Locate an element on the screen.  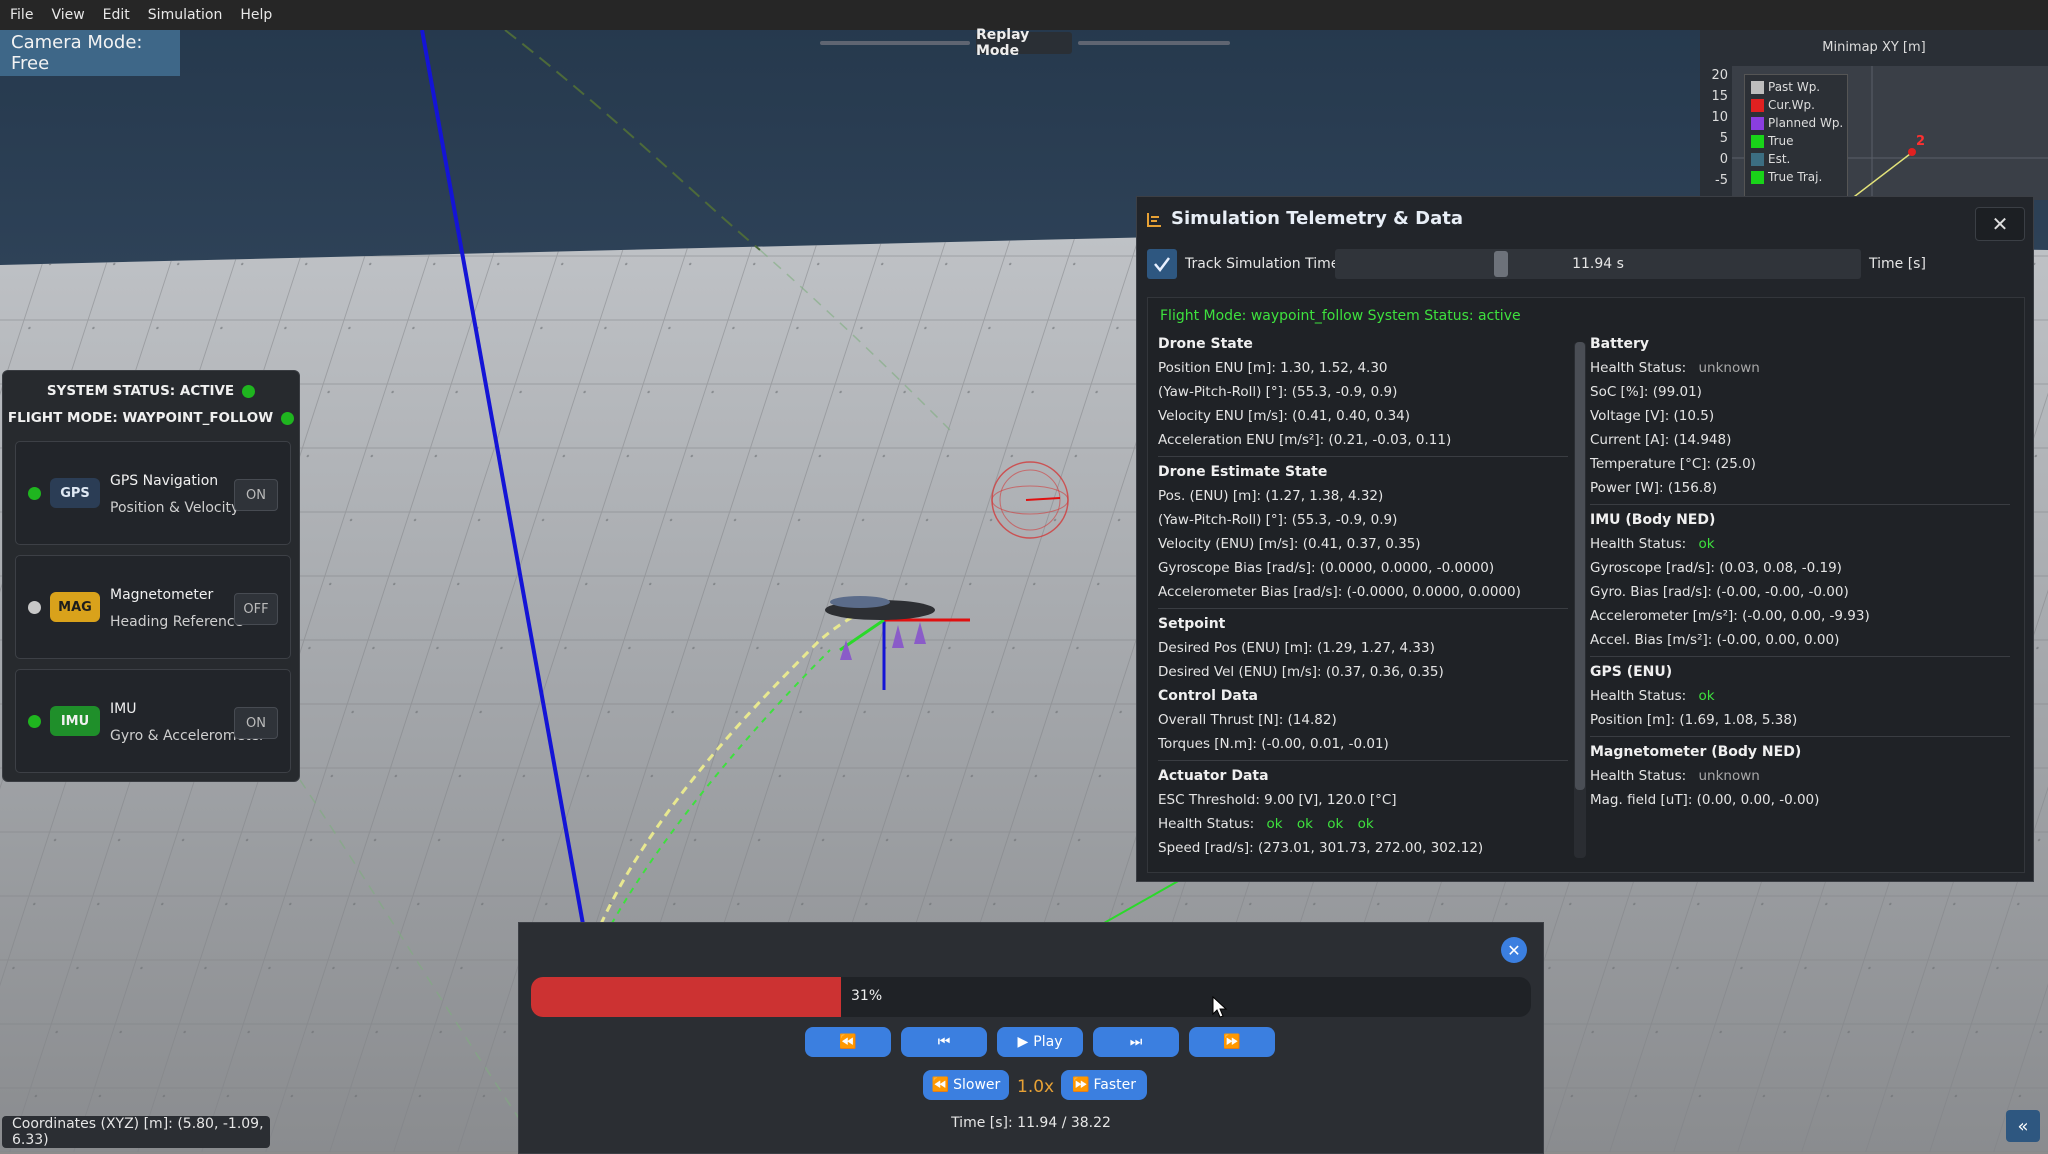
system-status-line: SYSTEM STATUS: ACTIVE is located at coordinates (151, 391).